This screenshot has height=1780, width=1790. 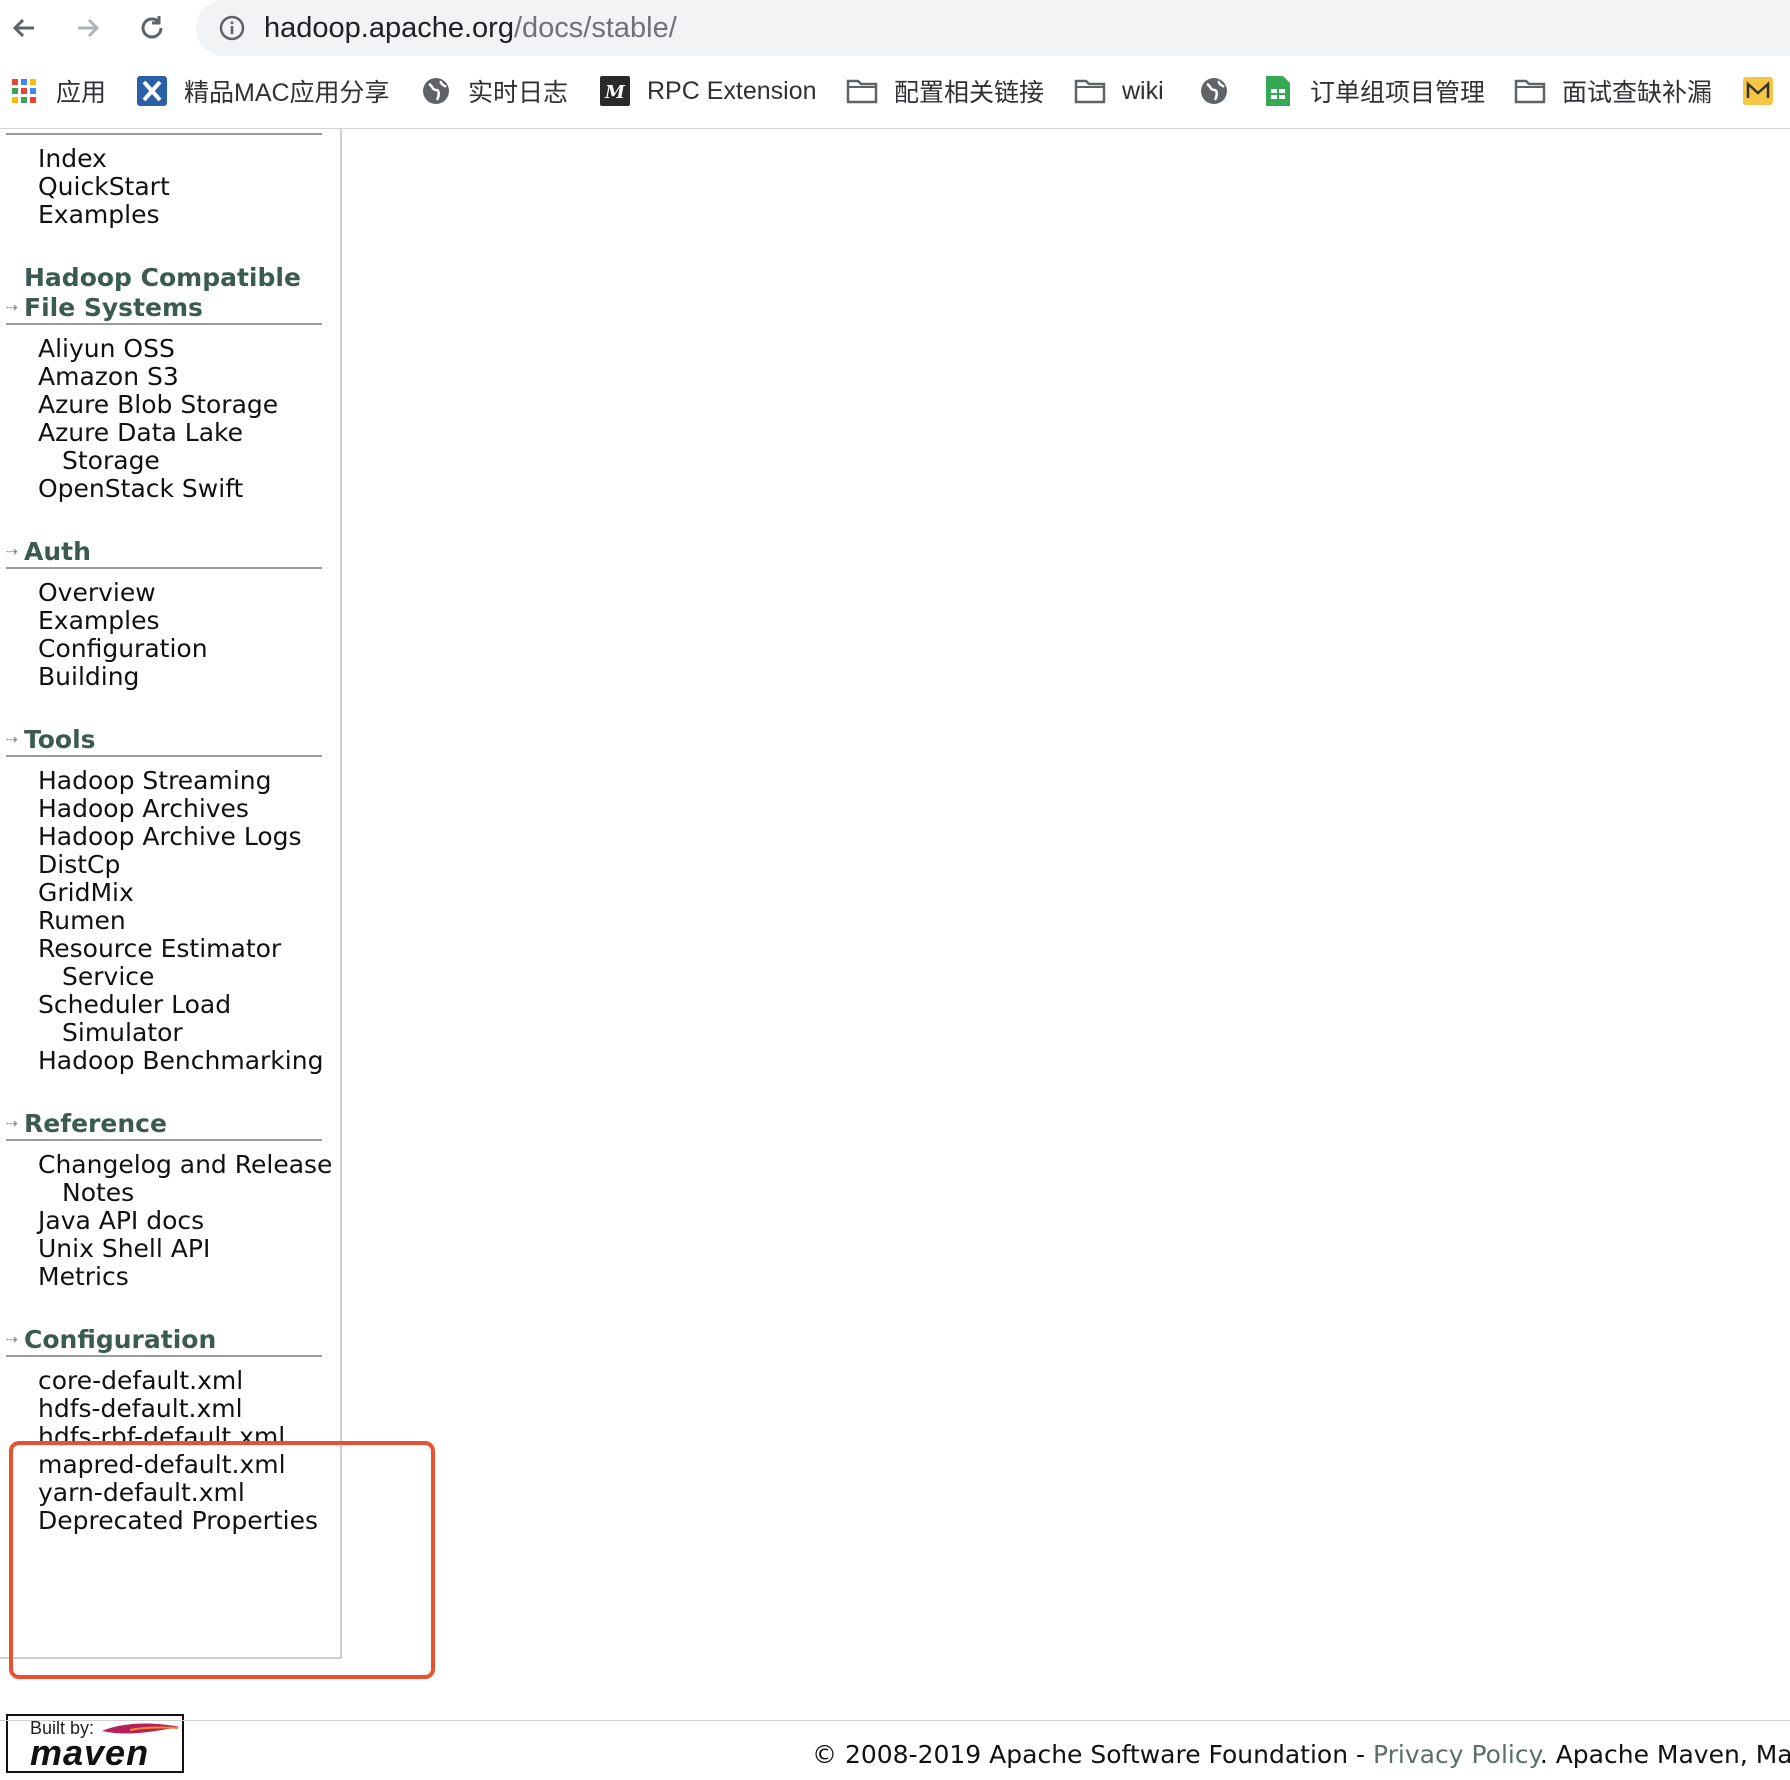 I want to click on reload-icon, so click(x=152, y=27).